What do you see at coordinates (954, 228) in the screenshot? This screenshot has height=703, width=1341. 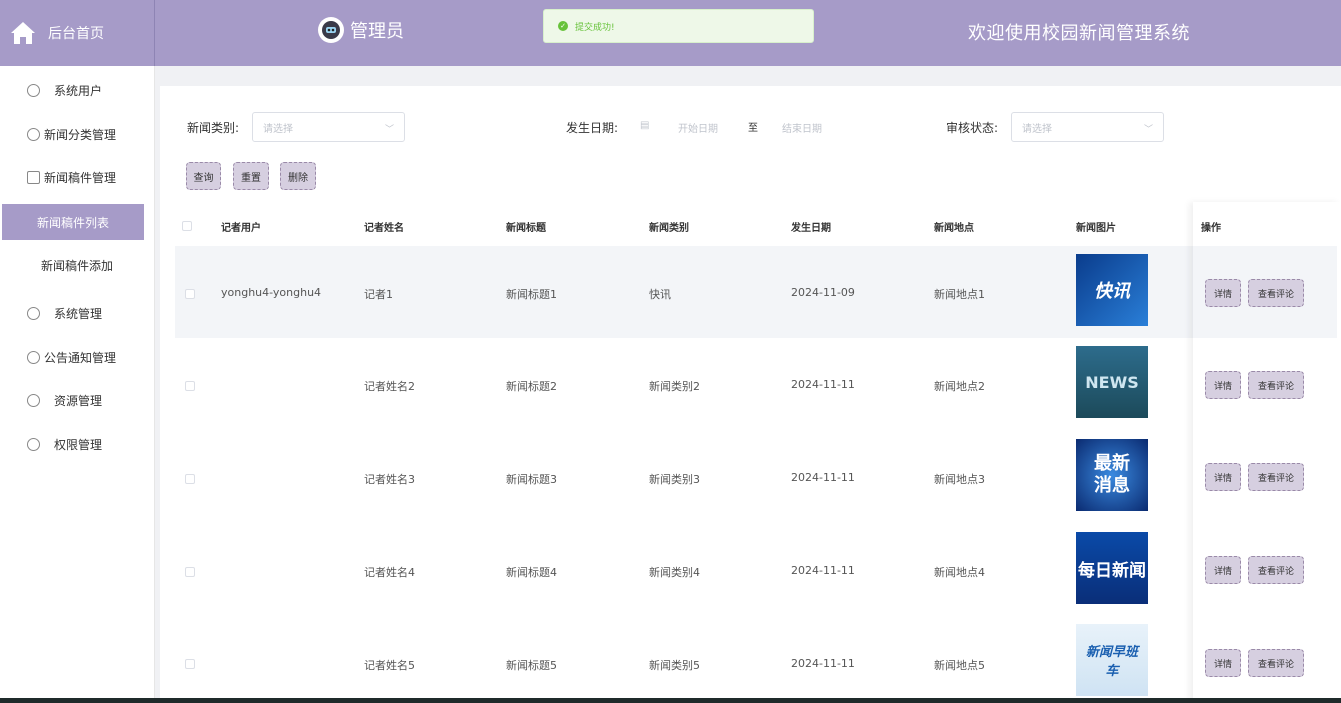 I see `header-place: 新闻地点` at bounding box center [954, 228].